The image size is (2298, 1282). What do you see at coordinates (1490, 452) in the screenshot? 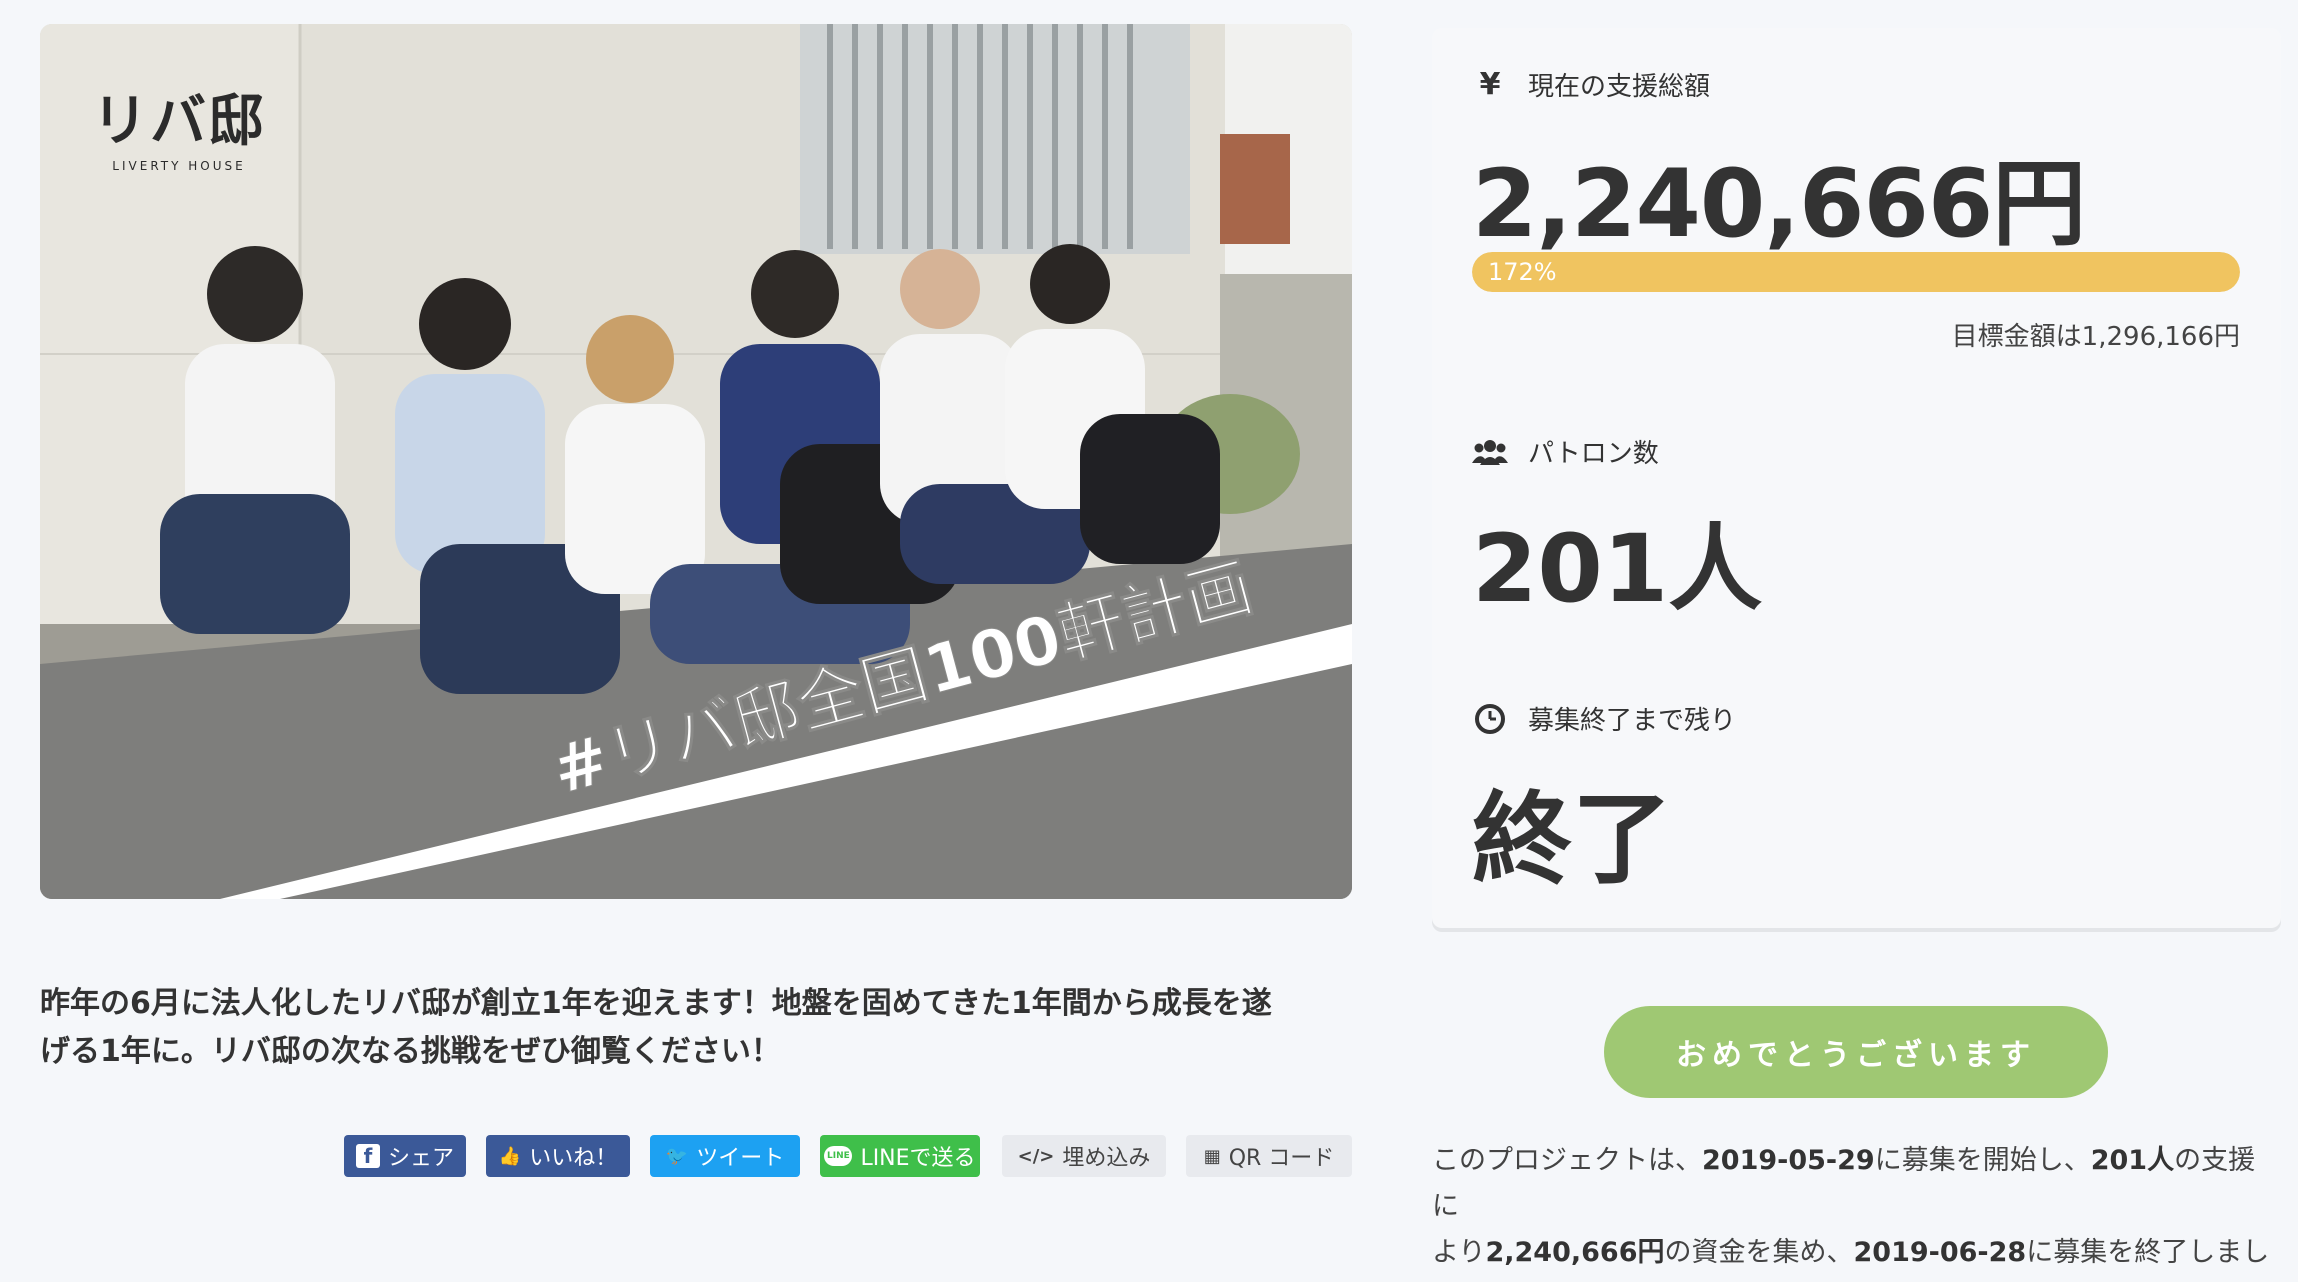
I see `users-icon` at bounding box center [1490, 452].